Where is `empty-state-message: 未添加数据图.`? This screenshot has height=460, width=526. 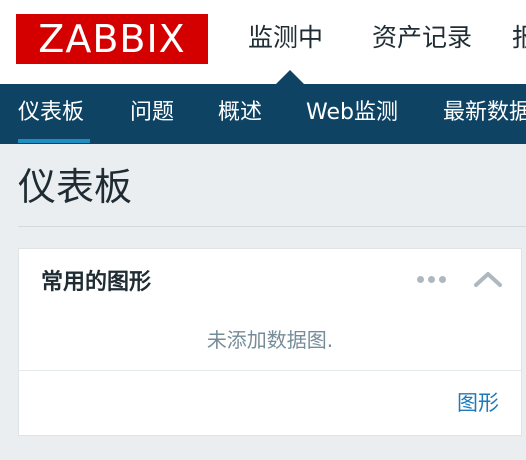 empty-state-message: 未添加数据图. is located at coordinates (270, 340).